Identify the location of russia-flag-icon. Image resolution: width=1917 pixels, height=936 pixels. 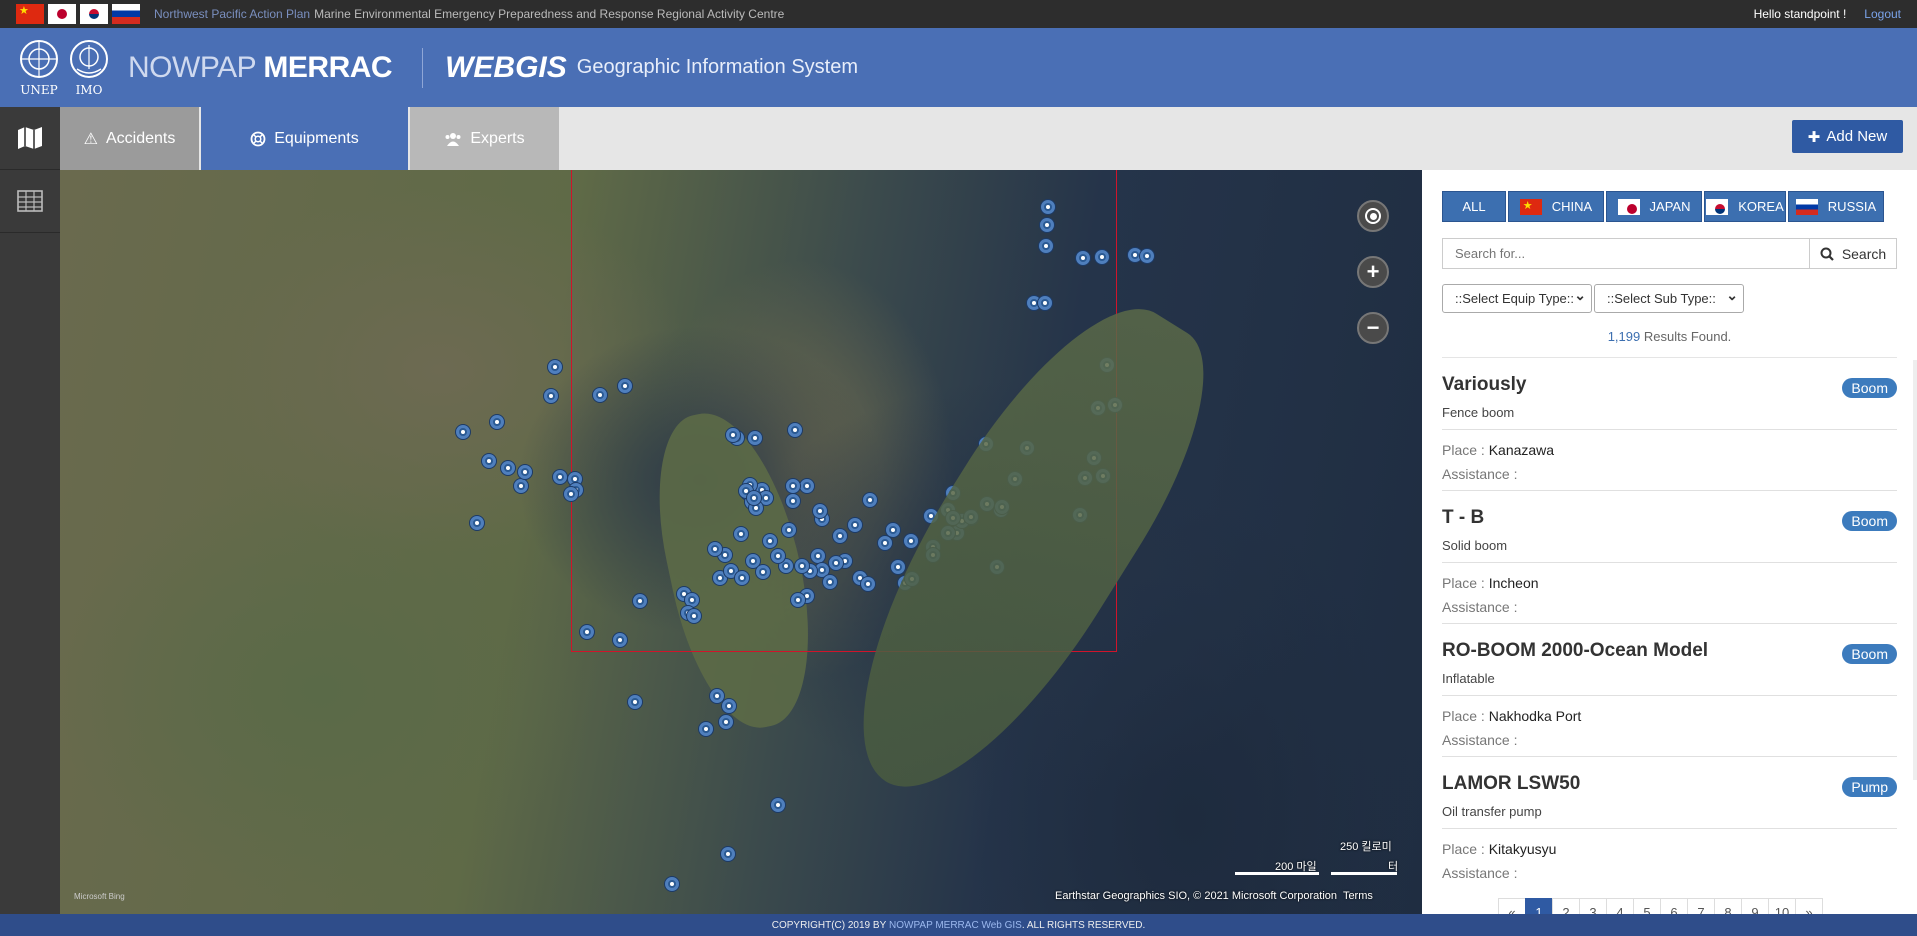
(126, 14).